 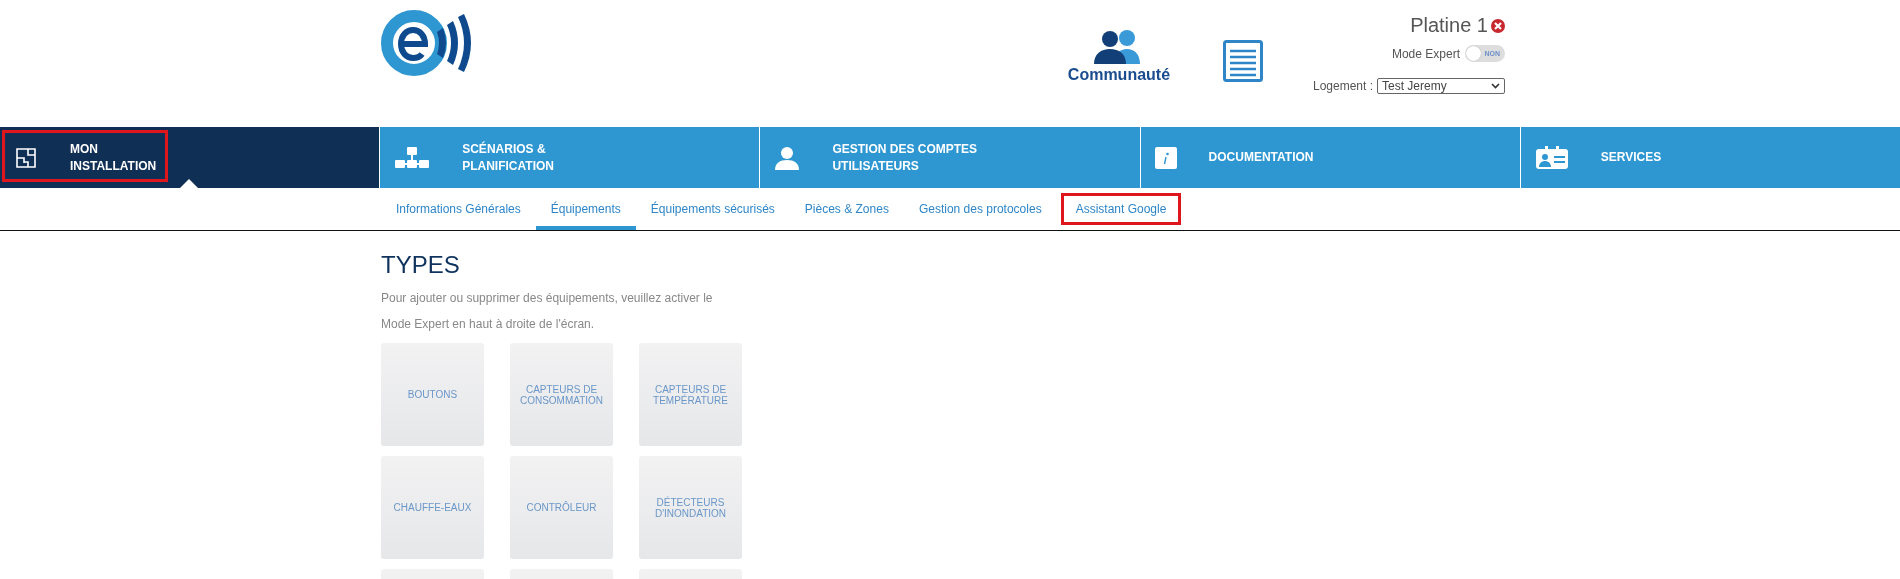 I want to click on expert-mode-label: Mode Expert, so click(x=1425, y=53).